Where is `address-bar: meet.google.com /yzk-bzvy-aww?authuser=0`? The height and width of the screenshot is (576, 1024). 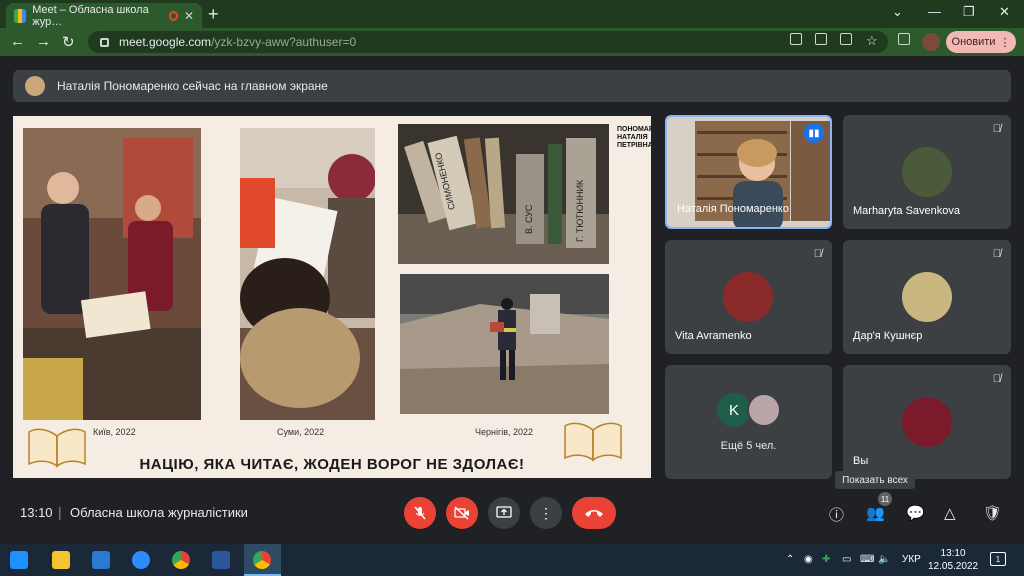
address-bar: meet.google.com /yzk-bzvy-aww?authuser=0 is located at coordinates (488, 42).